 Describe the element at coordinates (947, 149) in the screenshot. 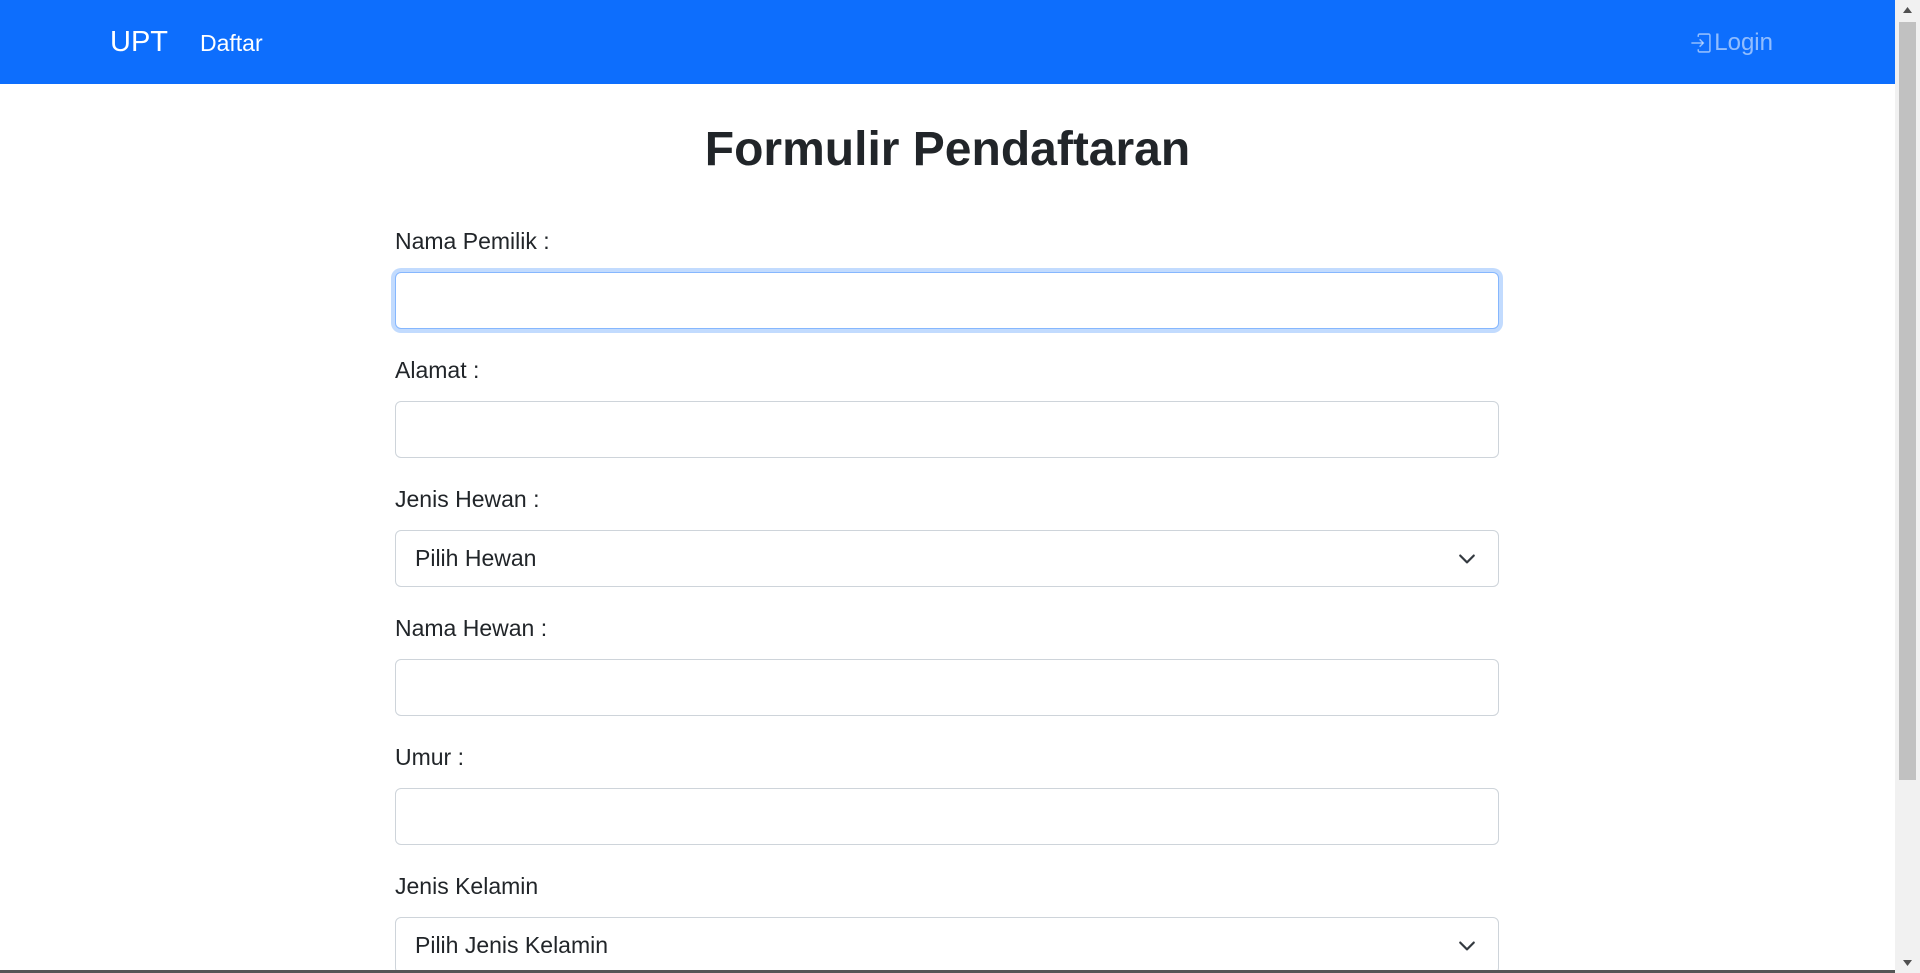

I see `page-title: Formulir Pendaftaran` at that location.